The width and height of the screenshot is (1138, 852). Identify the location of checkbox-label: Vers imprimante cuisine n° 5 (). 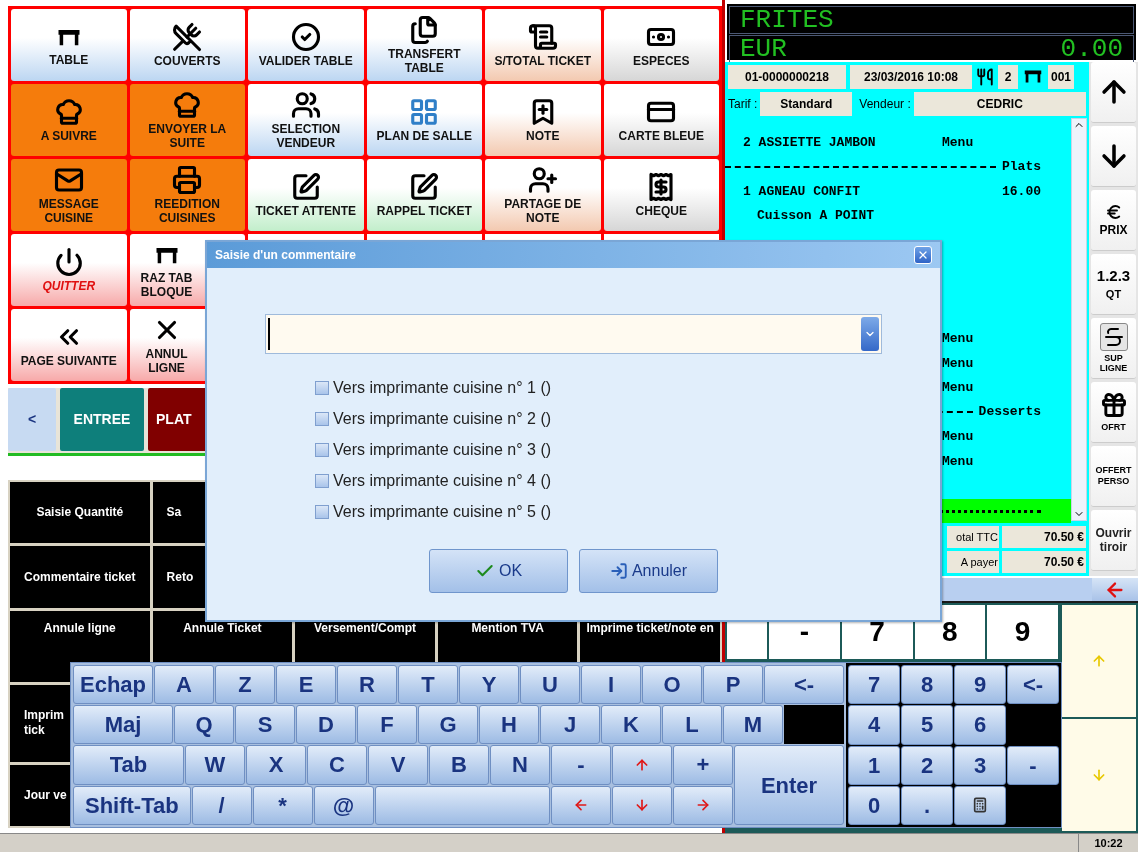
(442, 511).